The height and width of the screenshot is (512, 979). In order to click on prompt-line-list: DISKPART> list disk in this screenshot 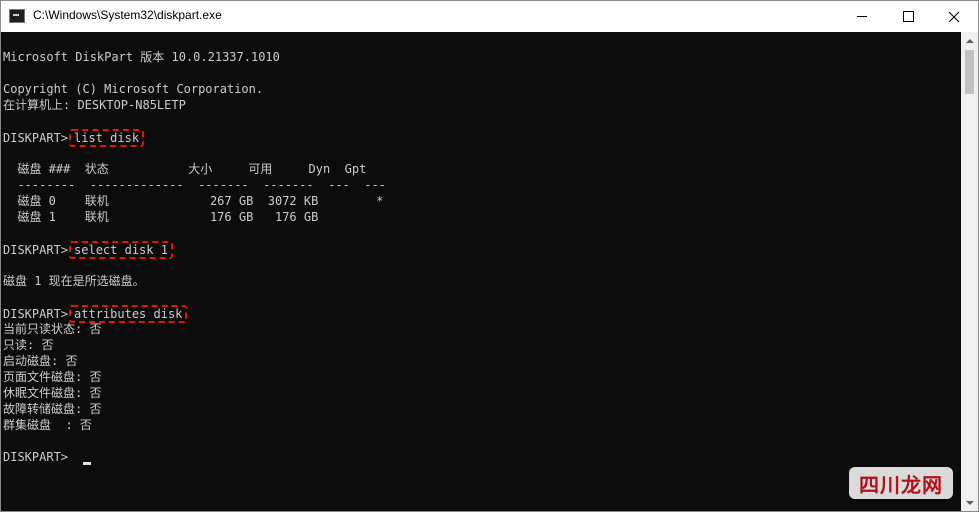, I will do `click(74, 138)`.